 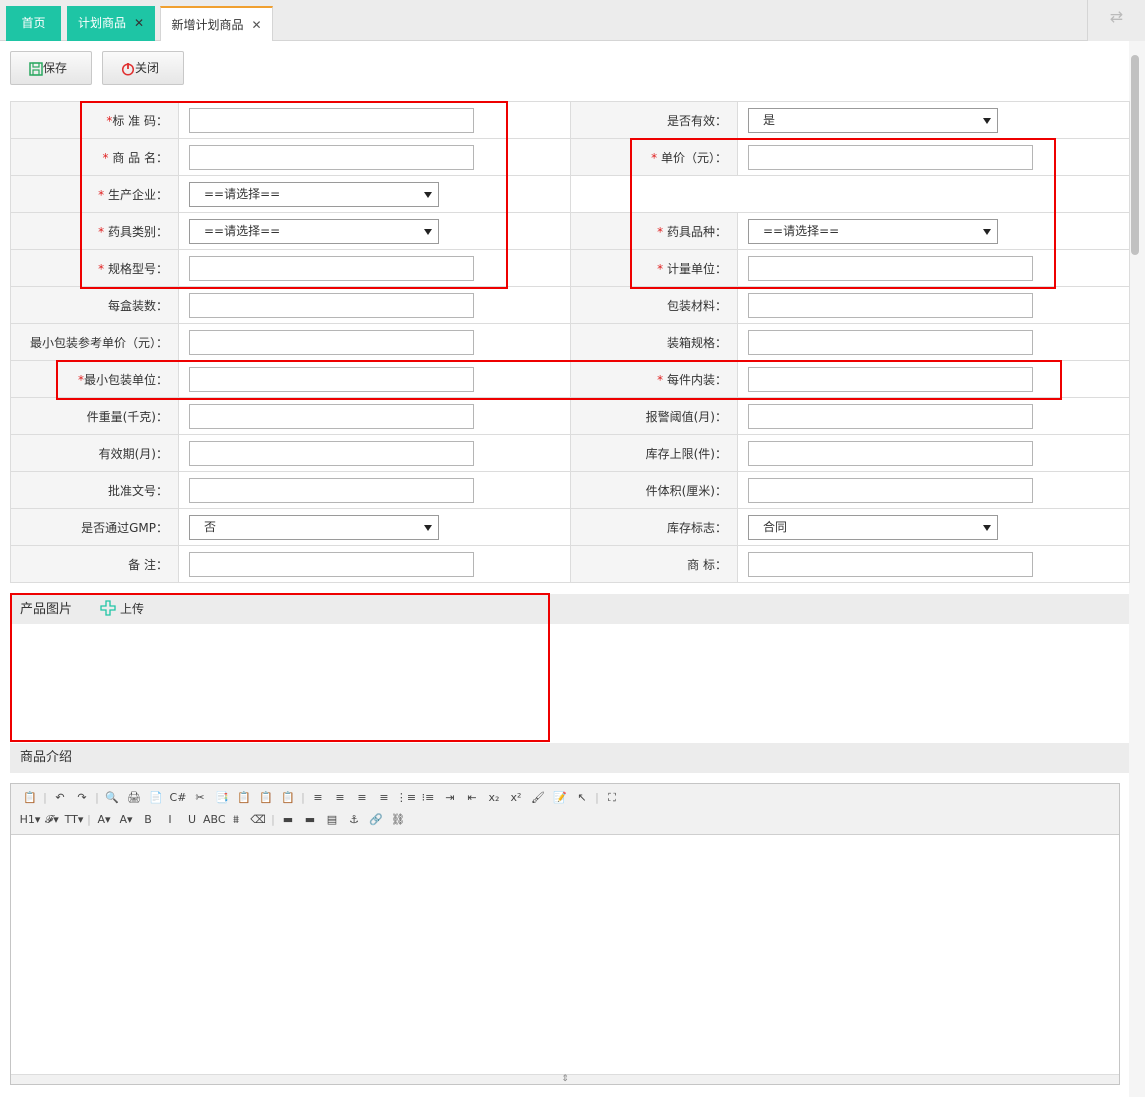 What do you see at coordinates (314, 194) in the screenshot?
I see `manufacturer-select: ==请选择==` at bounding box center [314, 194].